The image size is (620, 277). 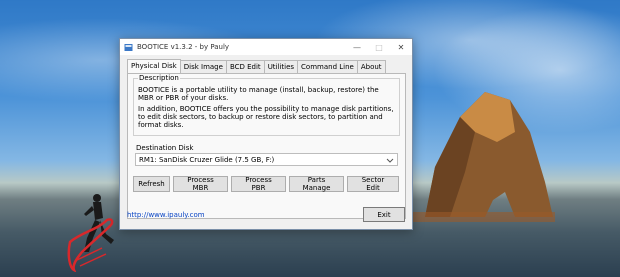 I want to click on close-icon: ✕, so click(x=401, y=47).